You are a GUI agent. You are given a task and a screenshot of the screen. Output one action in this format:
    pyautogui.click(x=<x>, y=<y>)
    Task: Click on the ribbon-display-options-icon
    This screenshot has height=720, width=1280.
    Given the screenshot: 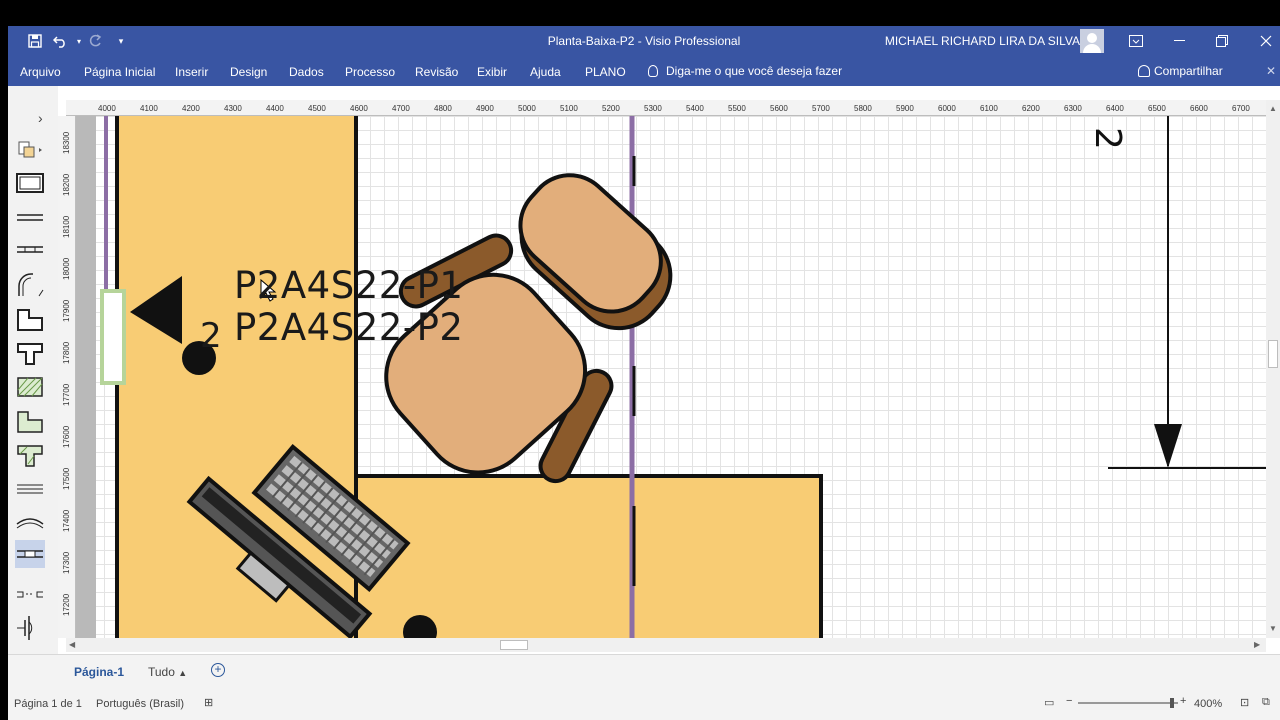 What is the action you would take?
    pyautogui.click(x=1136, y=41)
    